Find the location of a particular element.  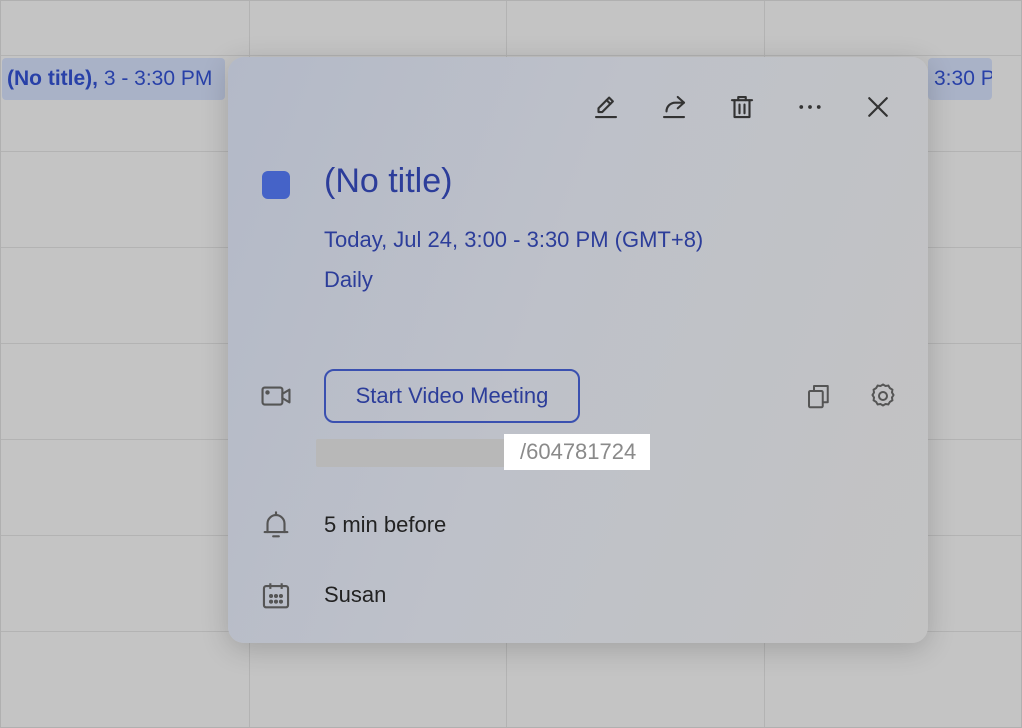

share-icon is located at coordinates (674, 107).